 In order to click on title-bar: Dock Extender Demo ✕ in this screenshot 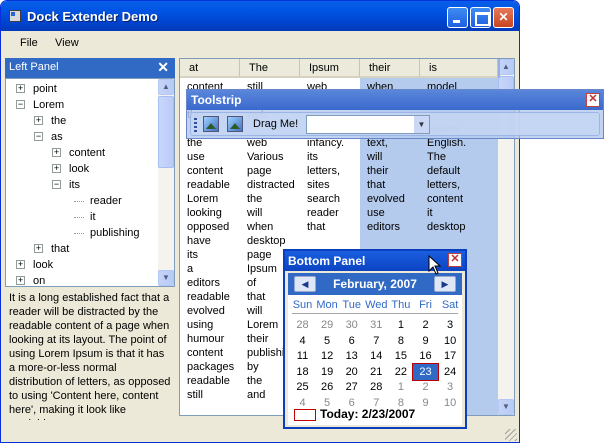, I will do `click(260, 16)`.